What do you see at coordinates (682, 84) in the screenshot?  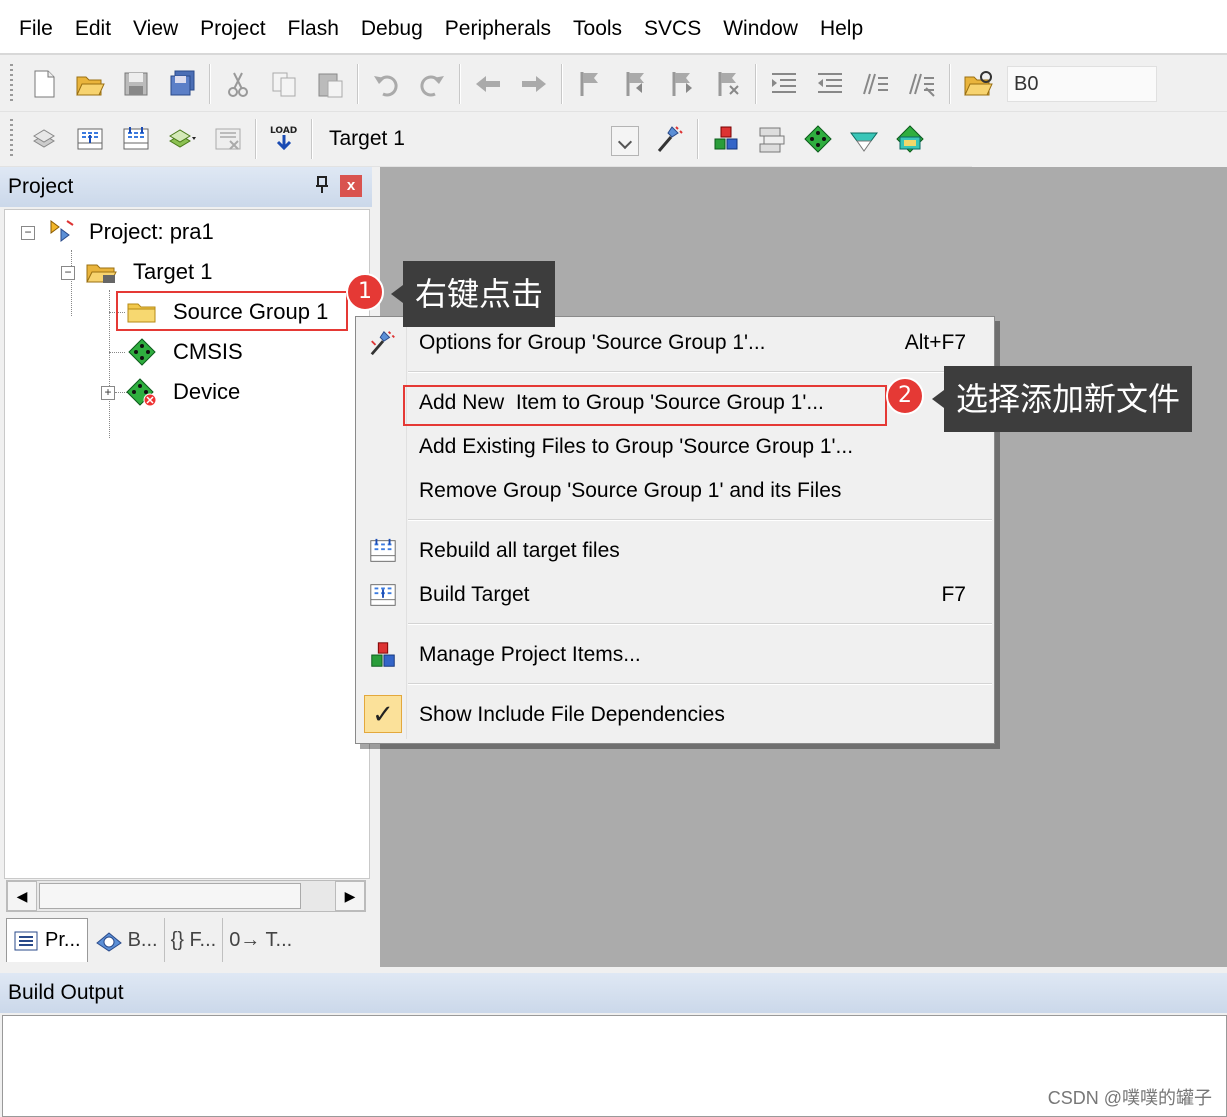 I see `next-bookmark-icon` at bounding box center [682, 84].